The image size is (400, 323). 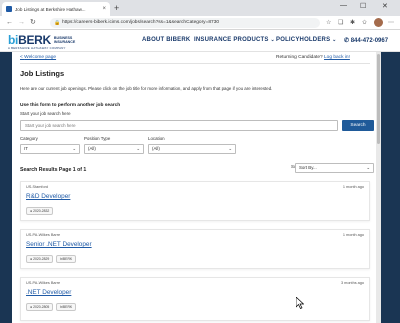 I want to click on job-id-tag: ●2020-2805, so click(x=40, y=307).